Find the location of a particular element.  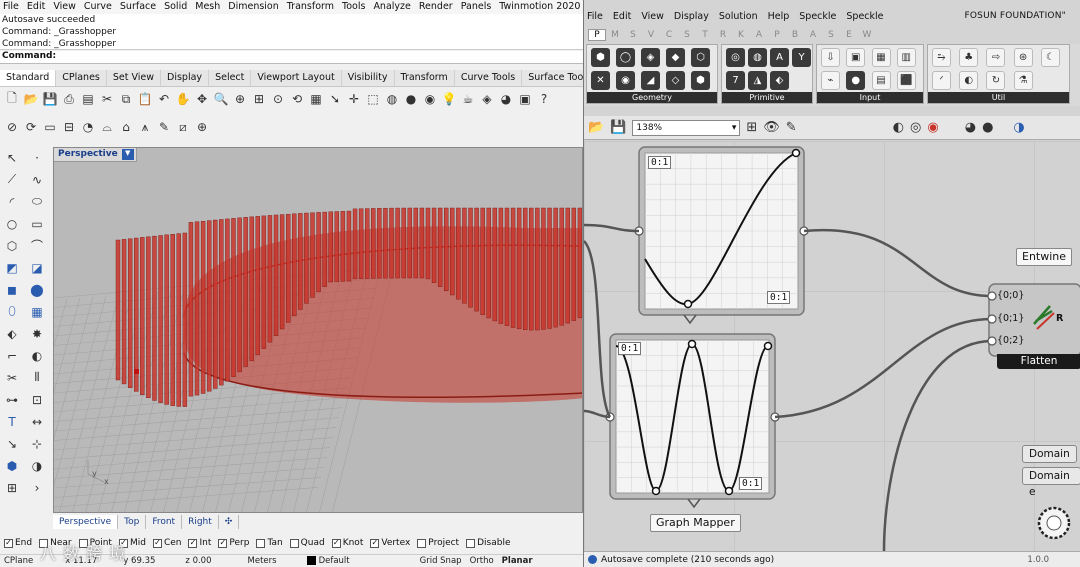

grid-icon: ⊞ is located at coordinates (12, 487).